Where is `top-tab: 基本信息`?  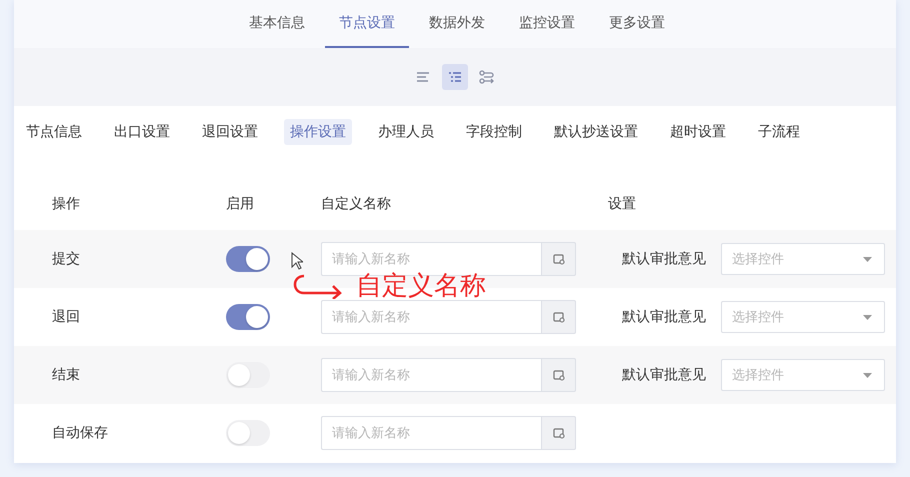
top-tab: 基本信息 is located at coordinates (277, 24).